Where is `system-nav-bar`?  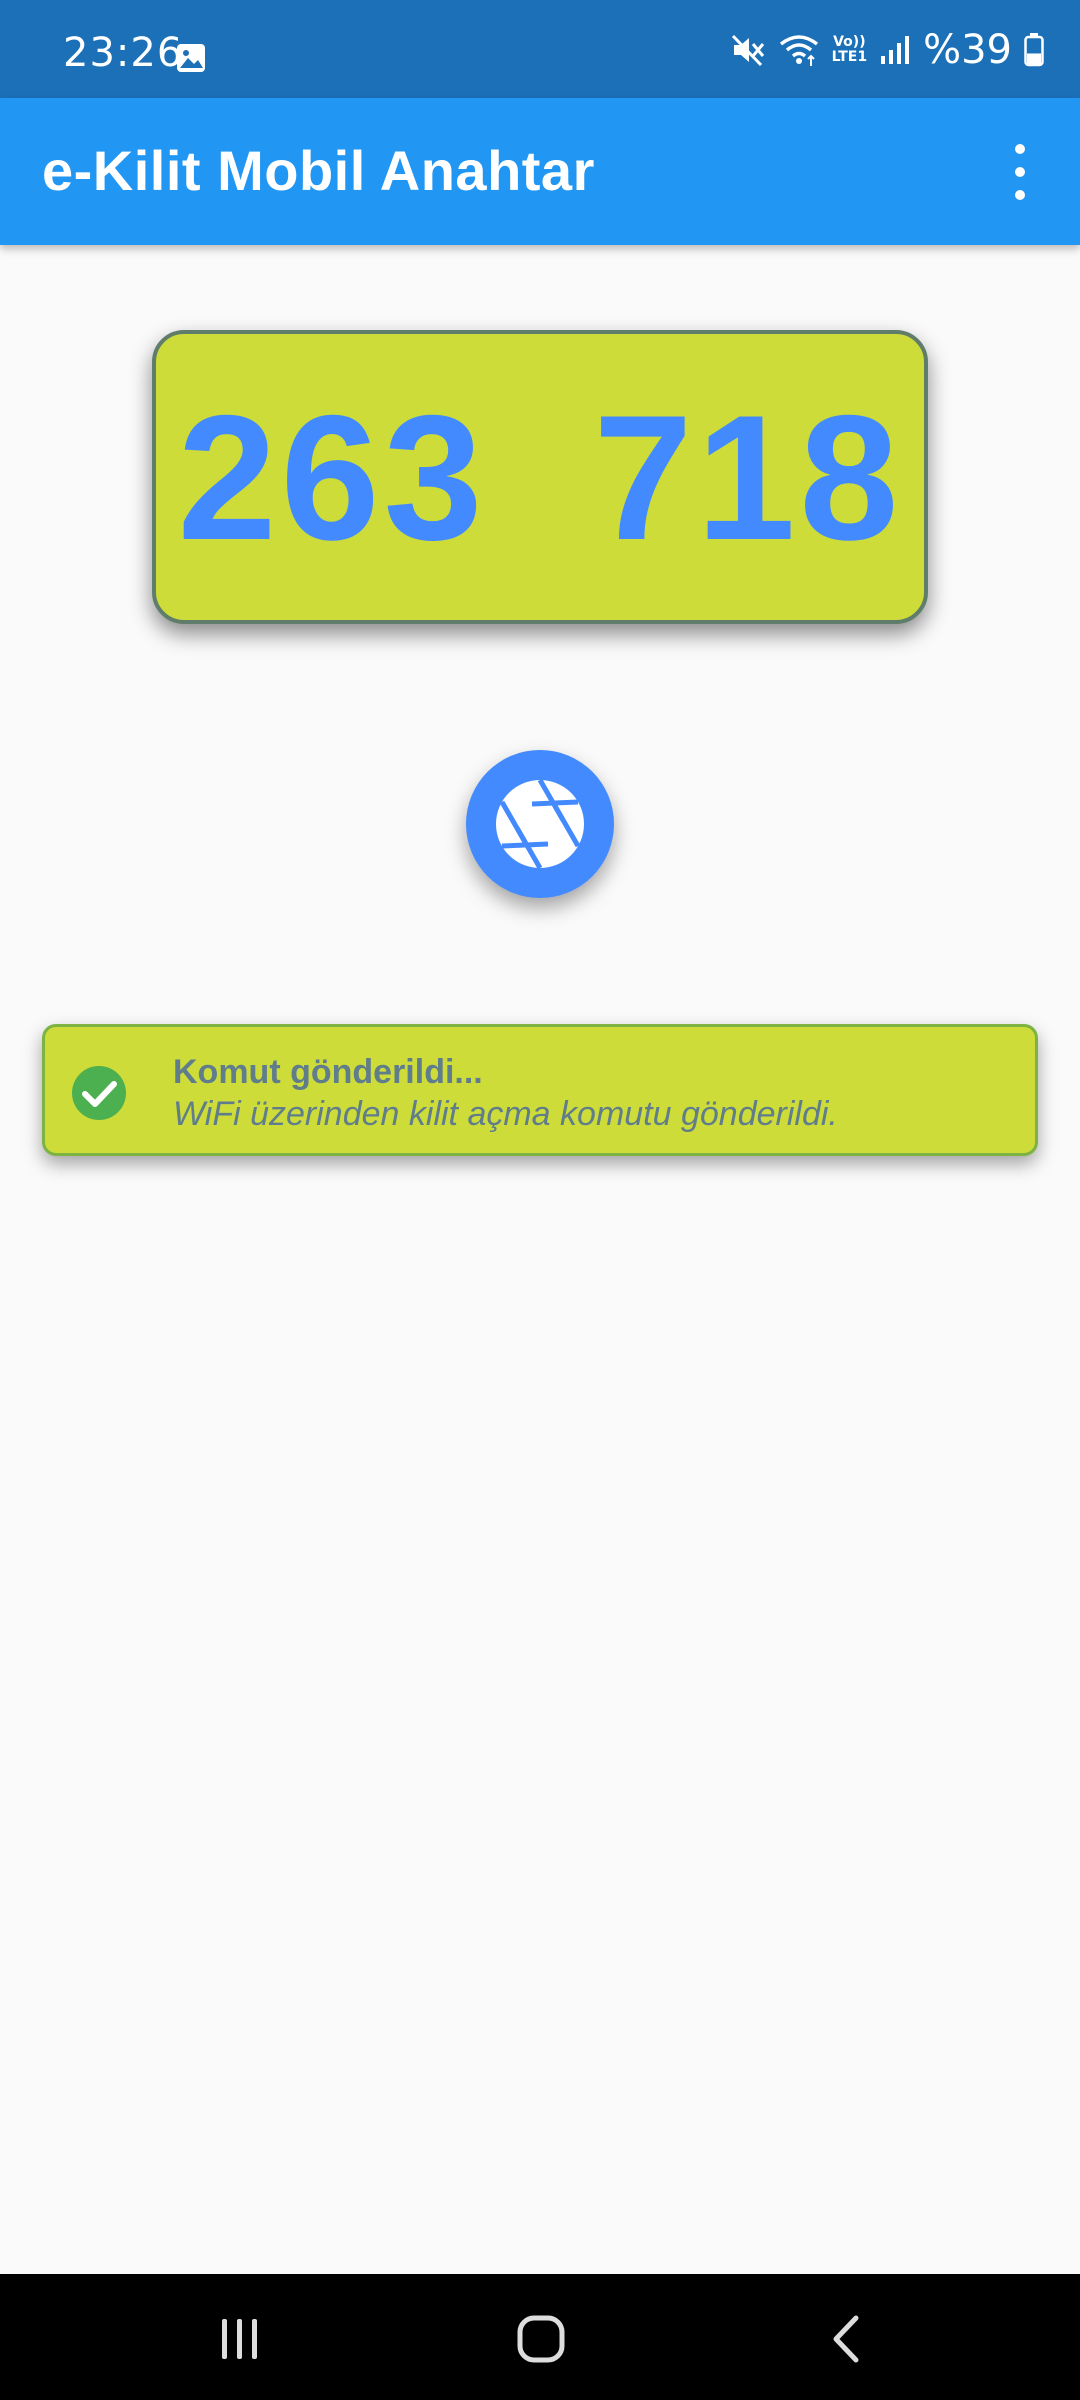 system-nav-bar is located at coordinates (540, 2337).